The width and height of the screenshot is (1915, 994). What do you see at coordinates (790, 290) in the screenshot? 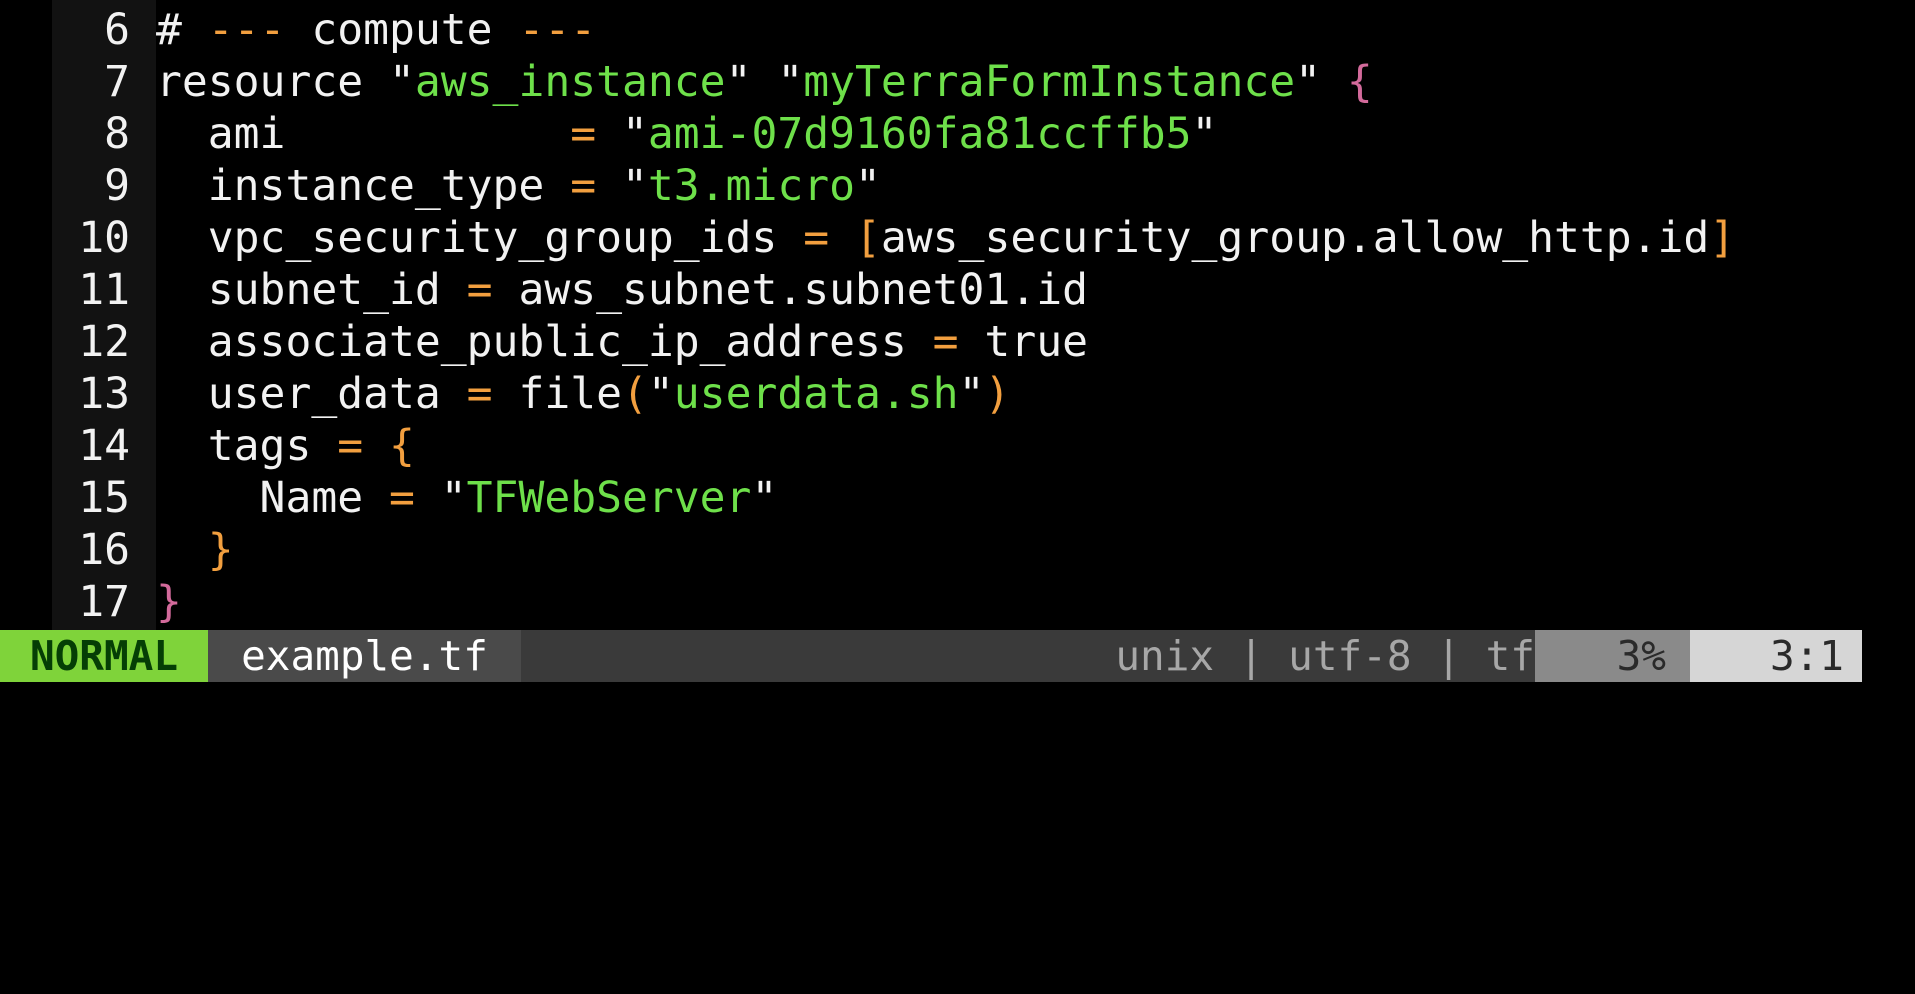
I see `code-token: aws_subnet.subnet01.id` at bounding box center [790, 290].